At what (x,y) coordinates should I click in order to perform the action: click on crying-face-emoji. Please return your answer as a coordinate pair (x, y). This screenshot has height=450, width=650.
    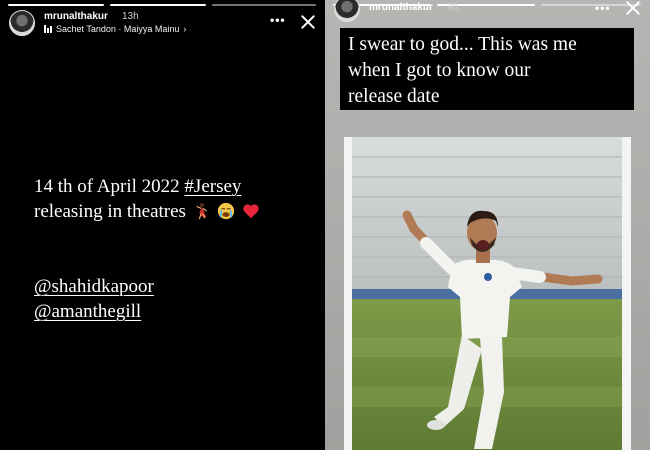
    Looking at the image, I should click on (226, 211).